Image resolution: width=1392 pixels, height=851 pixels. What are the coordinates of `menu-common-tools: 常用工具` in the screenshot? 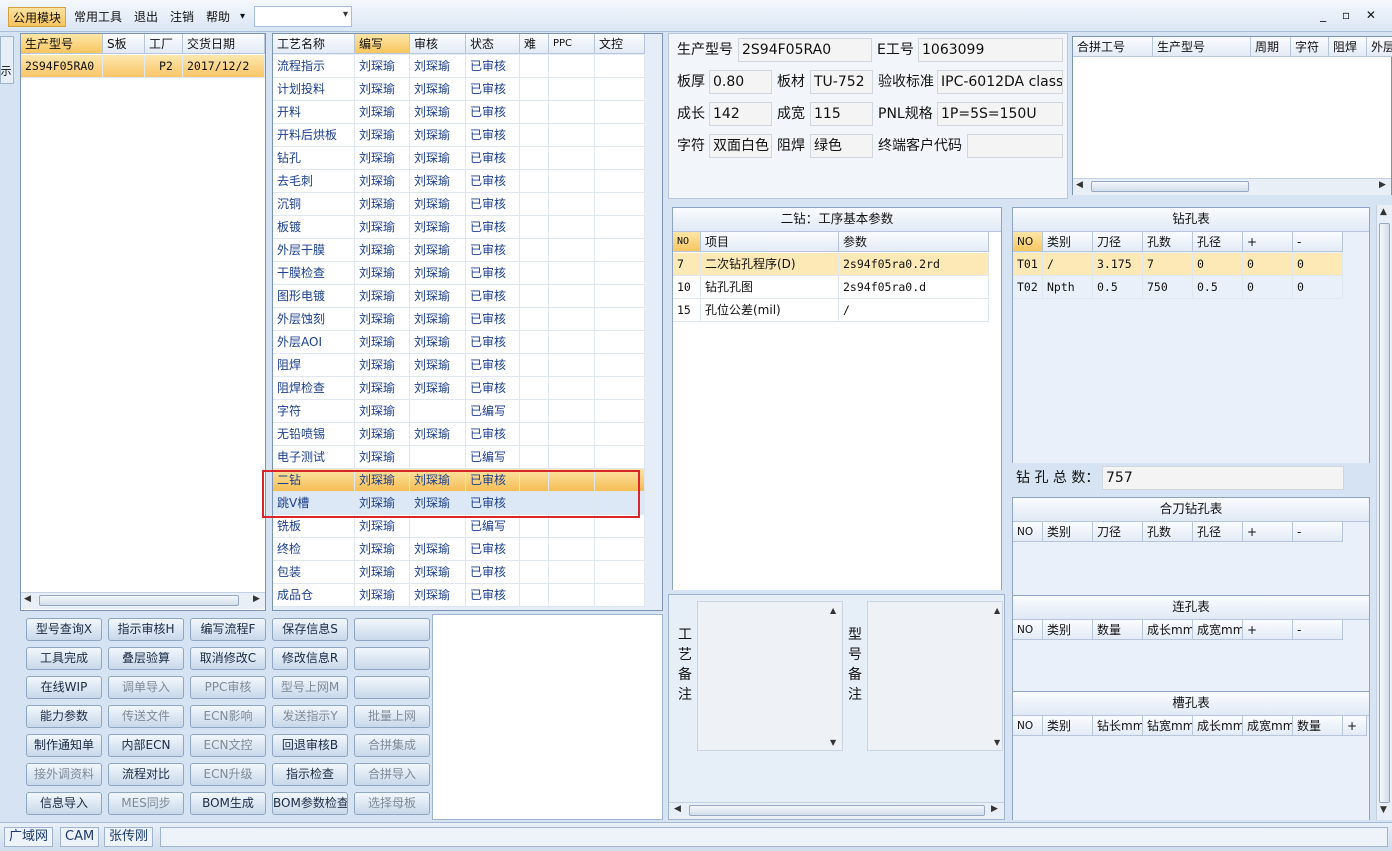 It's located at (98, 17).